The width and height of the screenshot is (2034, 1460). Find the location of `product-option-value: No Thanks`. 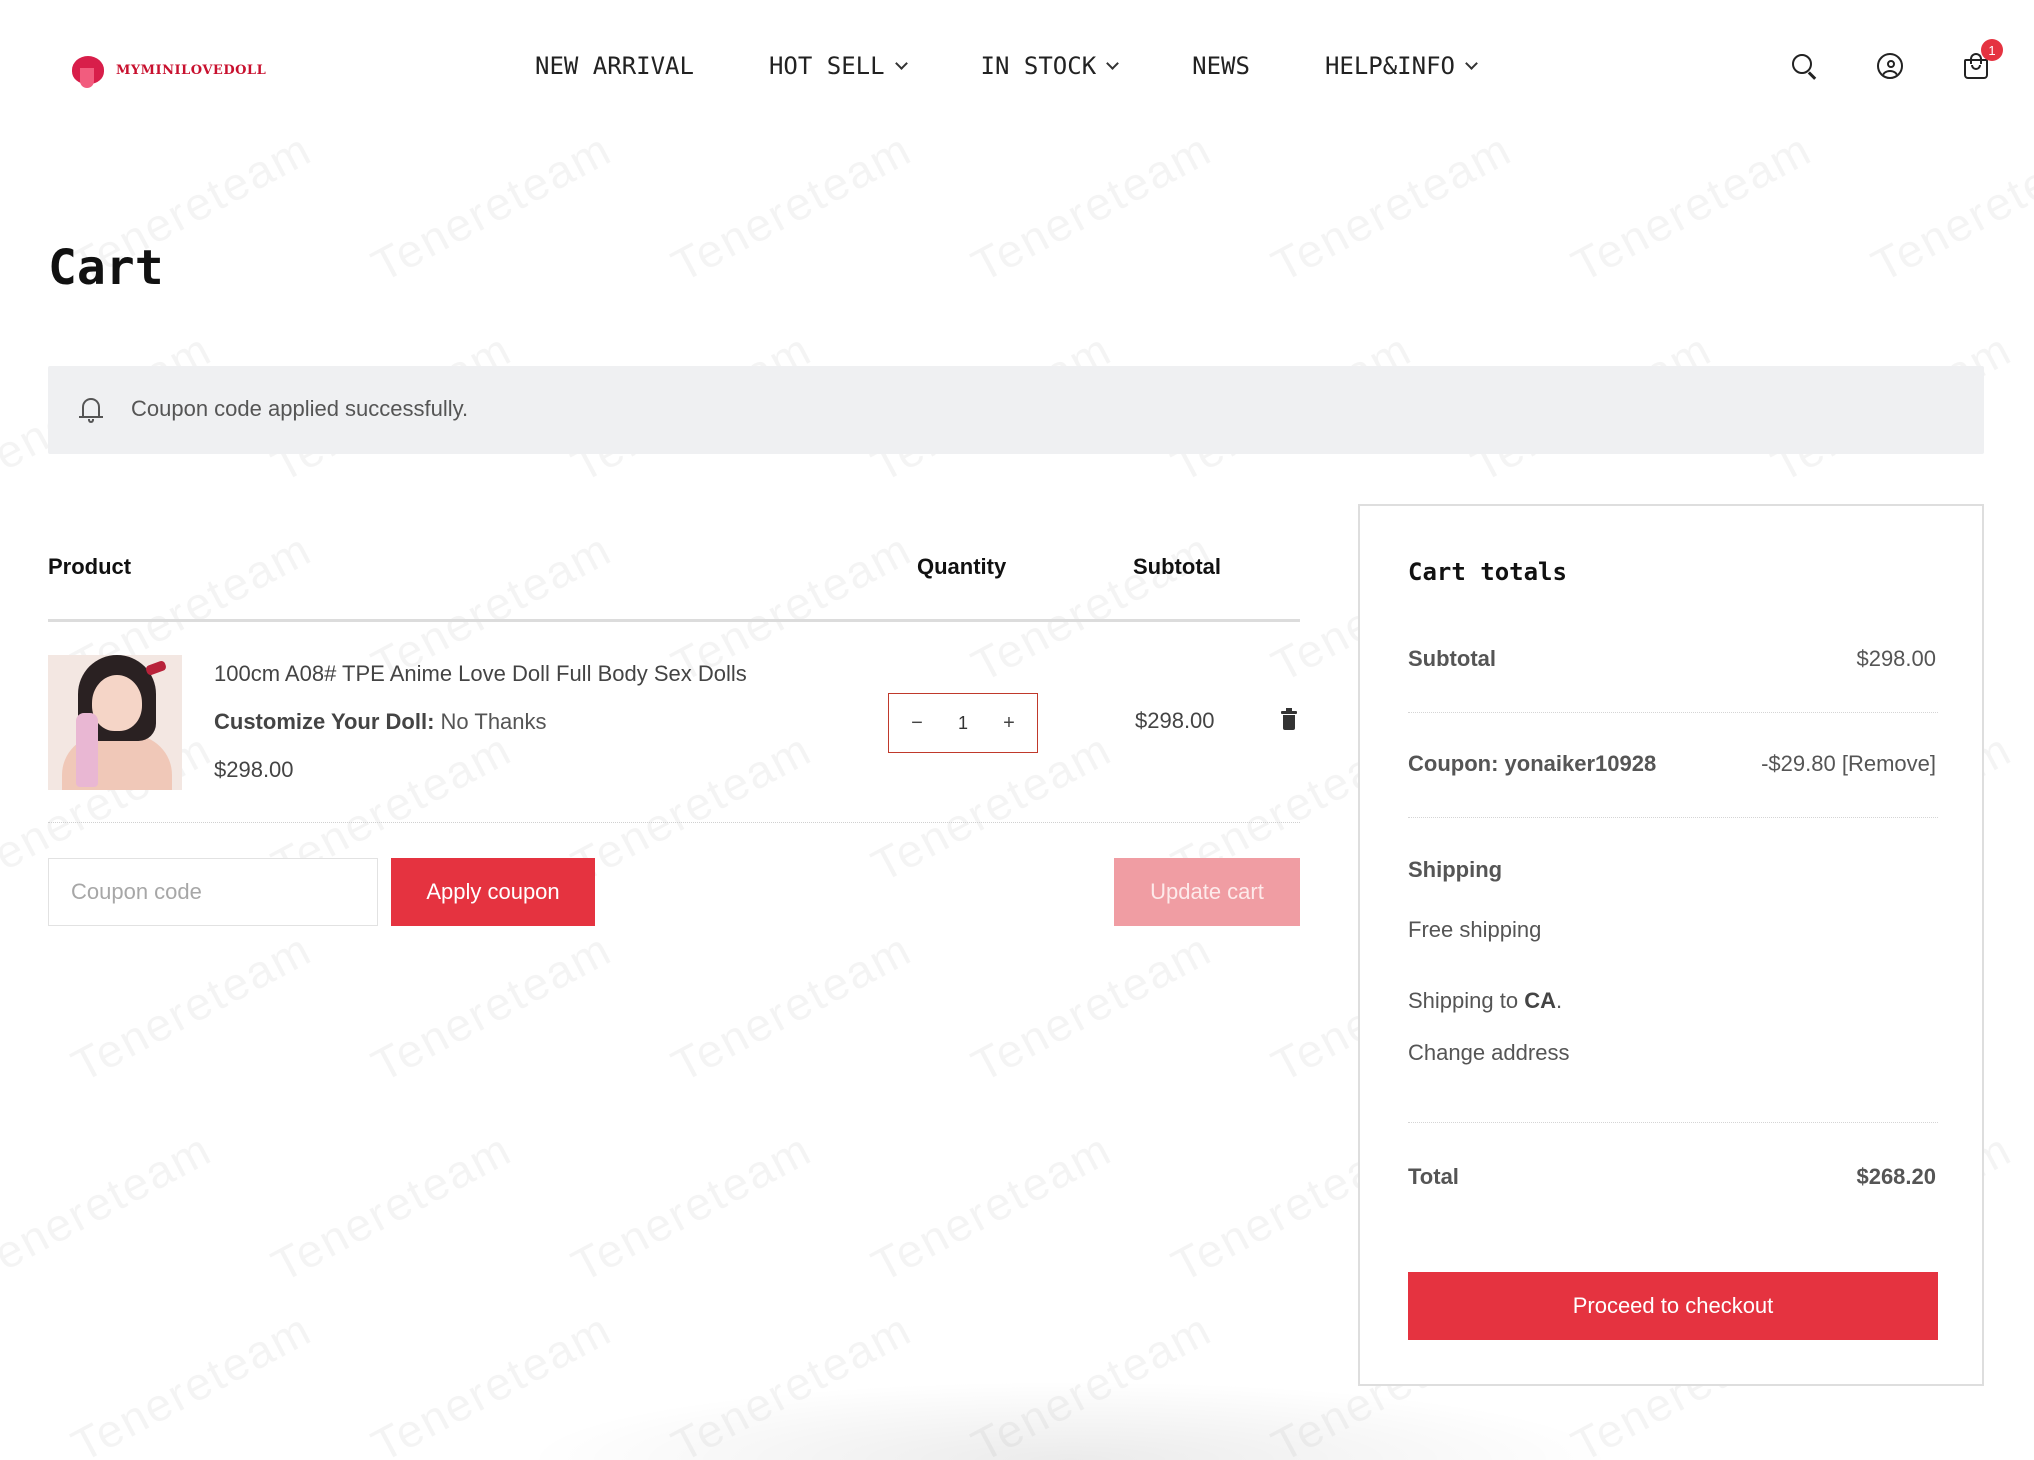

product-option-value: No Thanks is located at coordinates (493, 721).